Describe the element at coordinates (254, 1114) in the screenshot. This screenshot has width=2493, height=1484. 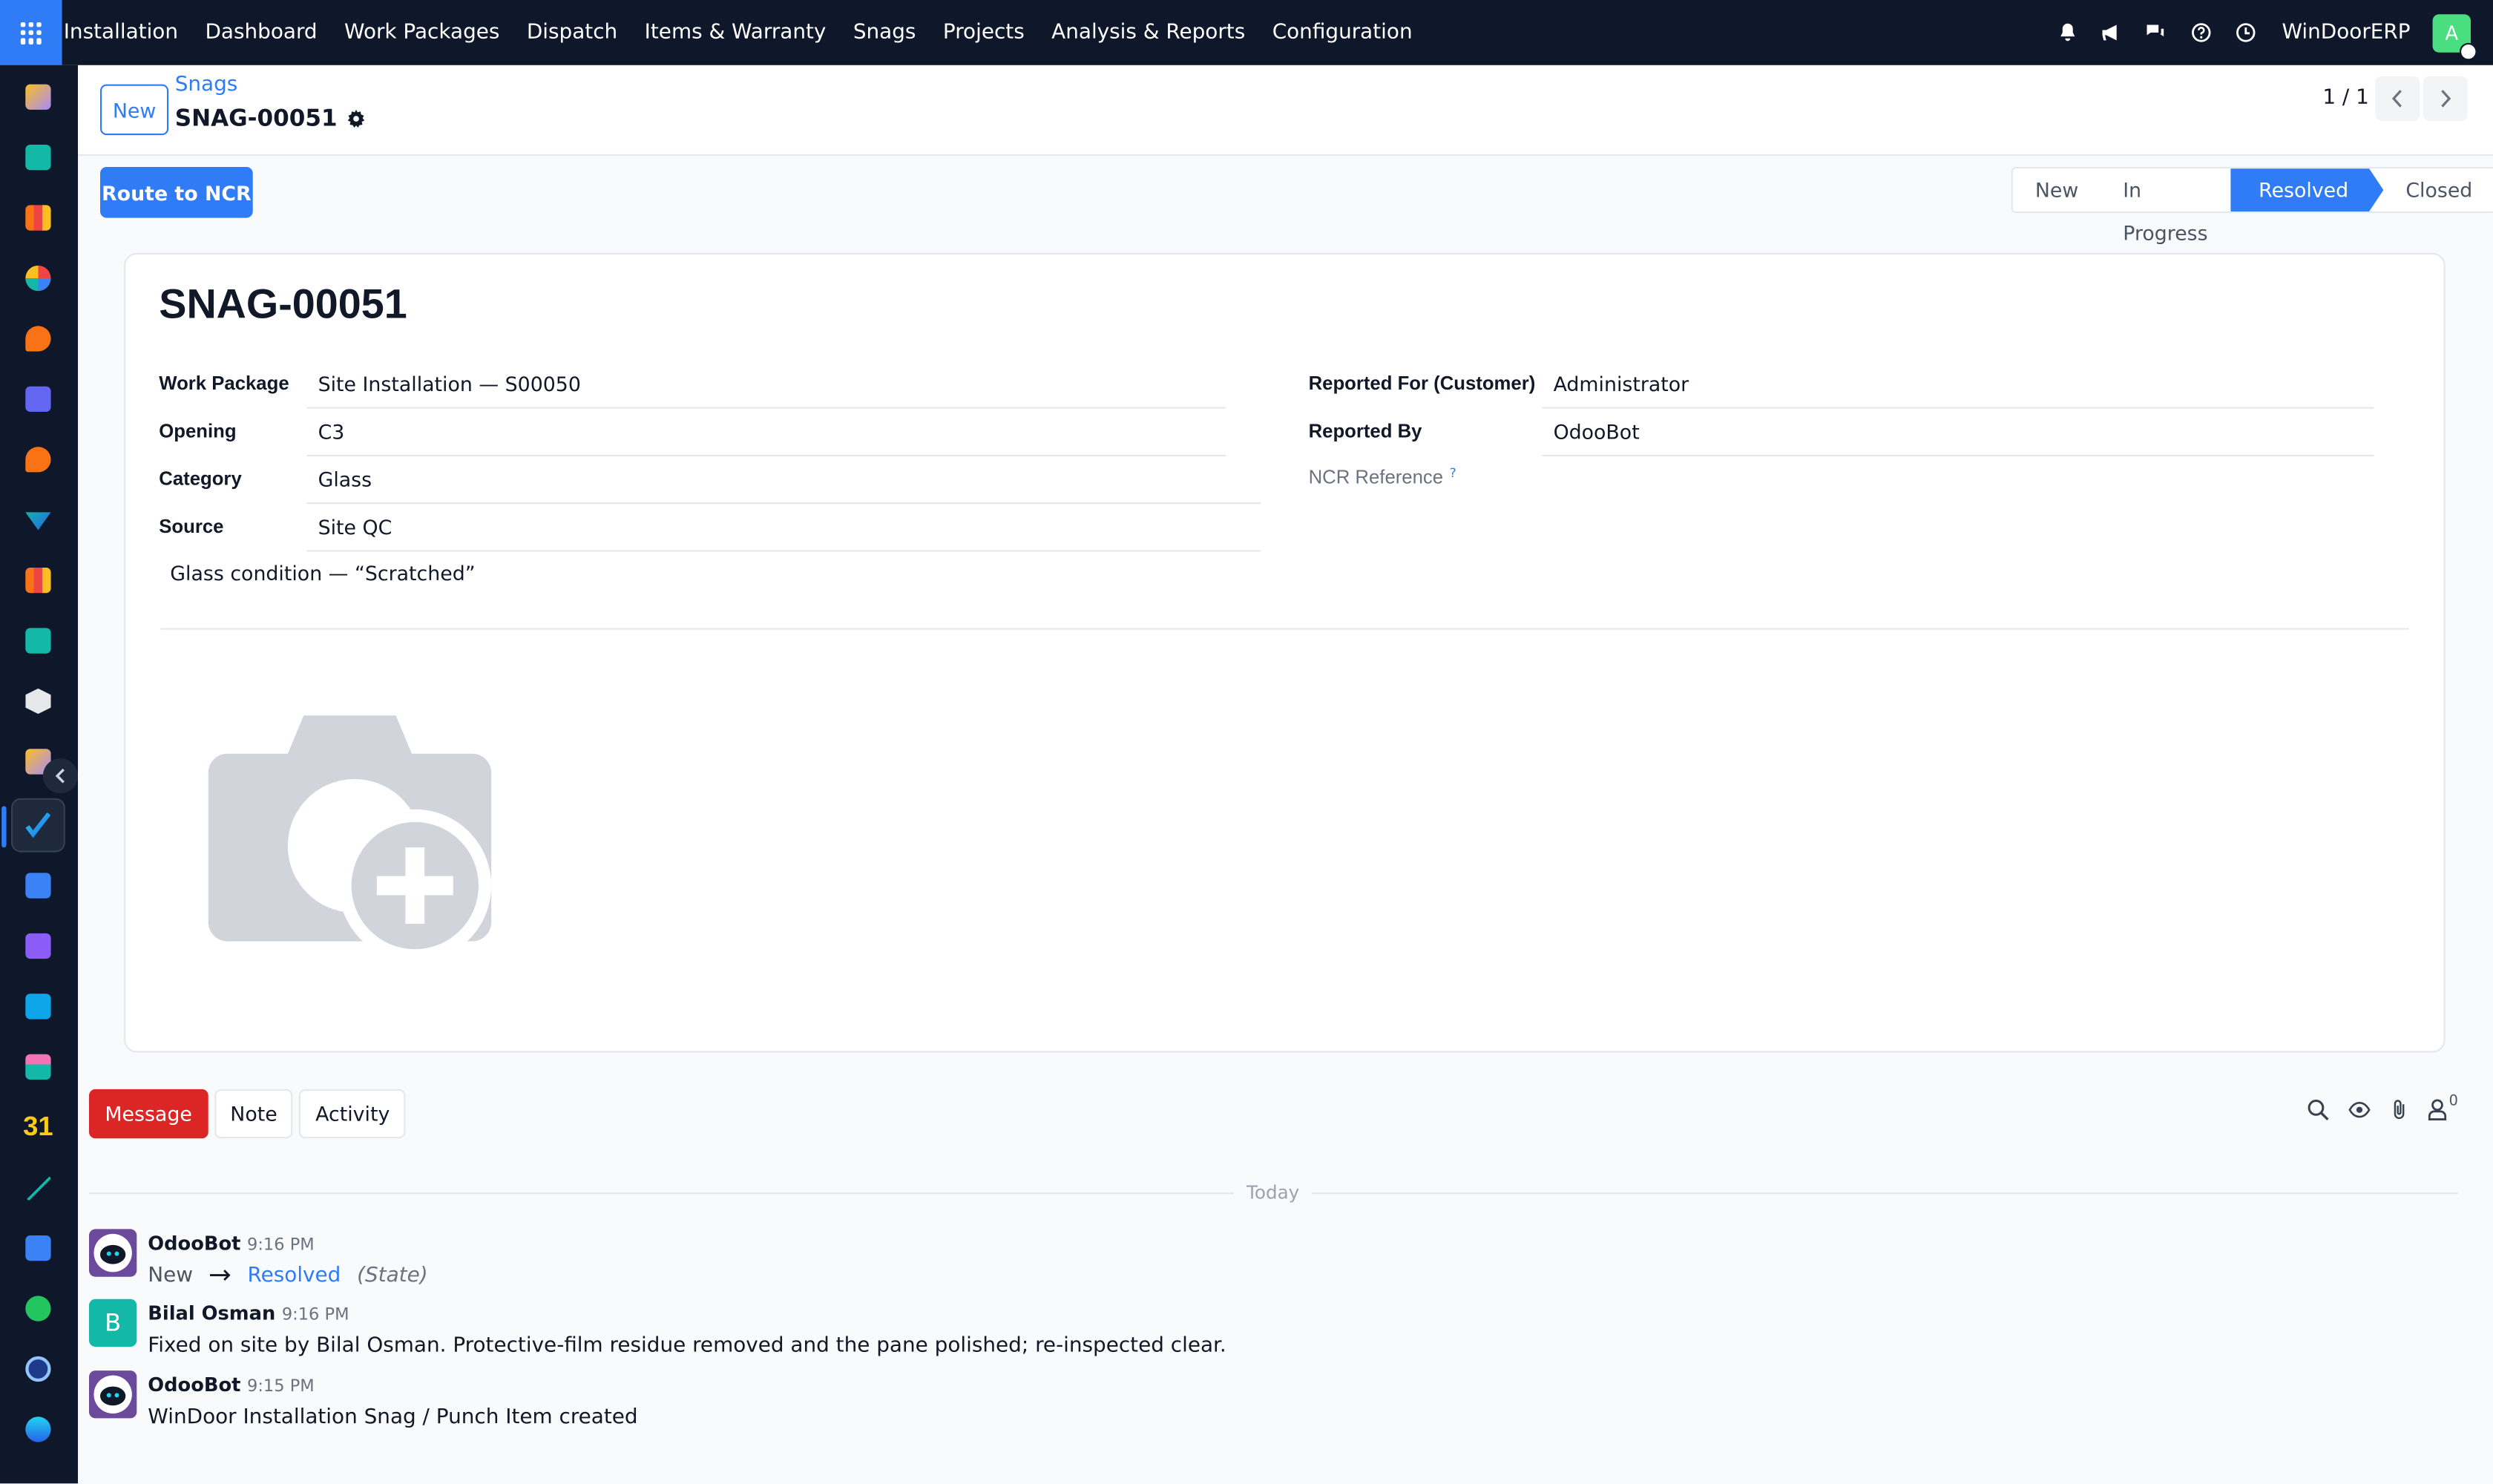
I see `log-note-button: Note` at that location.